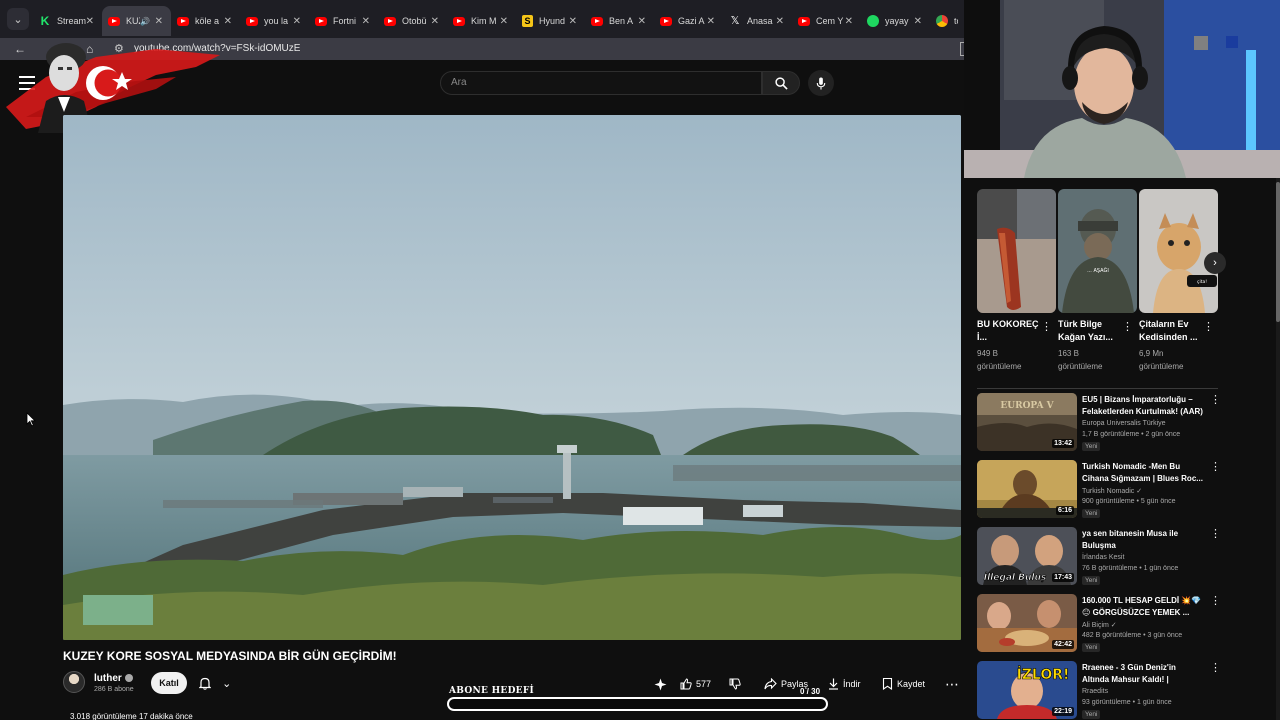 The image size is (1280, 720). Describe the element at coordinates (952, 684) in the screenshot. I see `more-actions-icon: ⋯` at that location.